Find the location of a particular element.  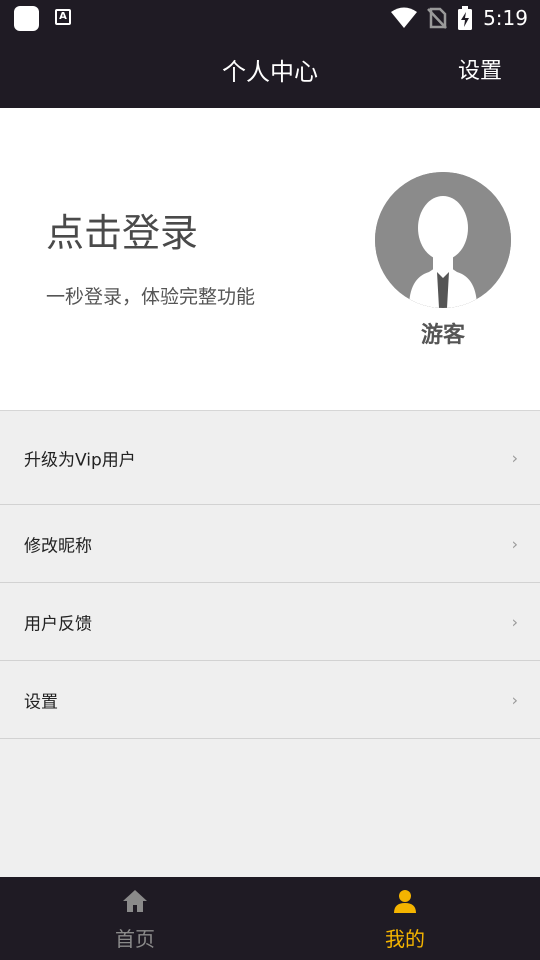

status-time: 5:19 is located at coordinates (505, 18).